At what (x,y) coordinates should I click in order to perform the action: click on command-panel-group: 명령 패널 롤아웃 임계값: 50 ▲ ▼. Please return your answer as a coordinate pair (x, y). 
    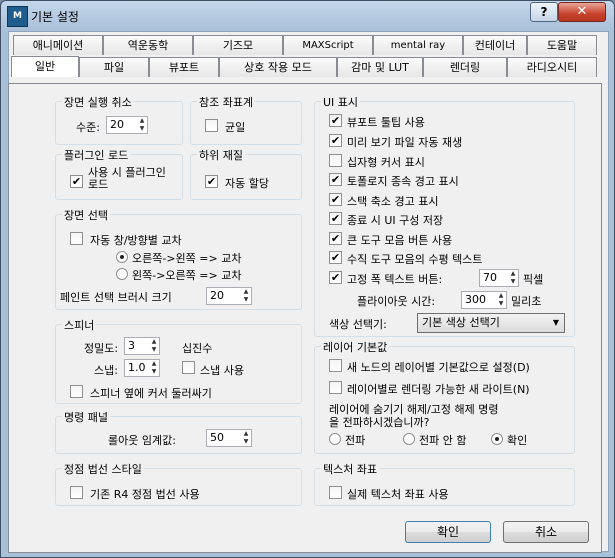
    Looking at the image, I should click on (178, 431).